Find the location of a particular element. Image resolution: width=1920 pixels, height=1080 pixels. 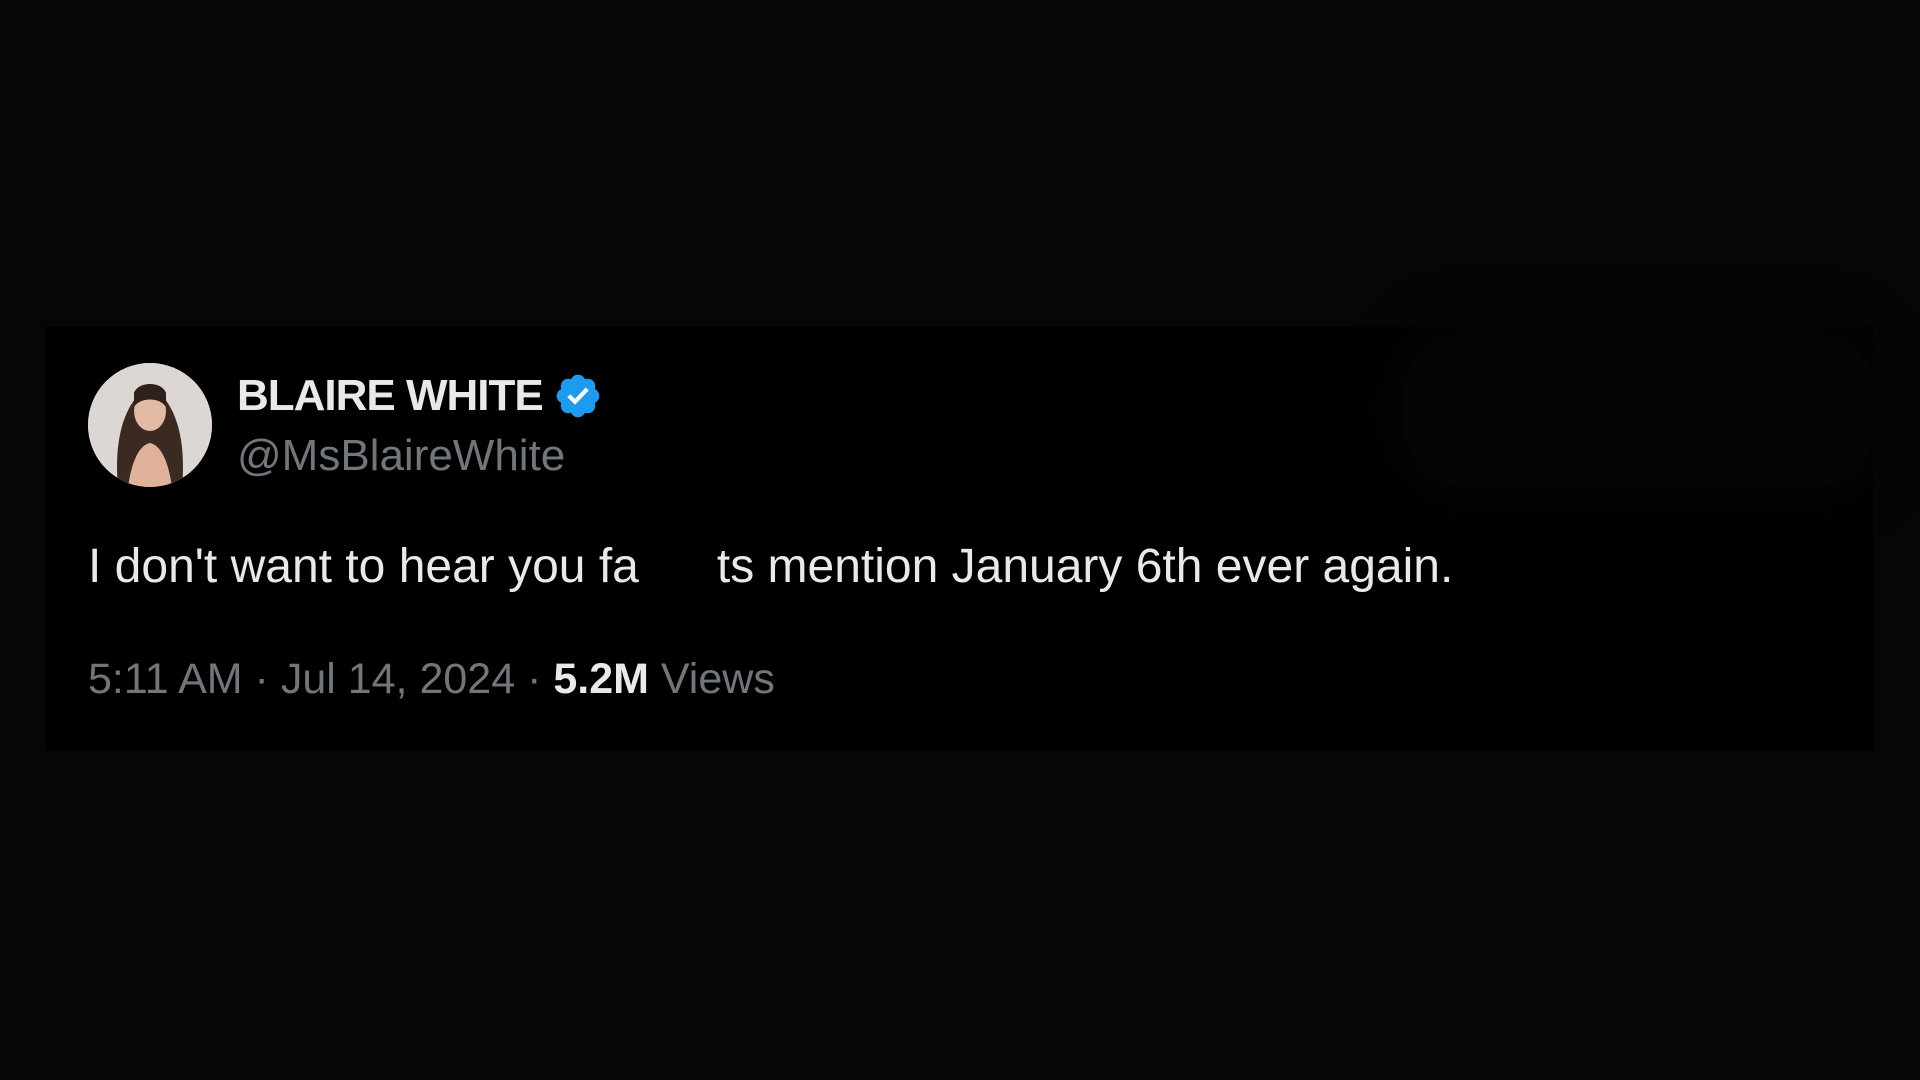

redacted-area is located at coordinates (1640, 410).